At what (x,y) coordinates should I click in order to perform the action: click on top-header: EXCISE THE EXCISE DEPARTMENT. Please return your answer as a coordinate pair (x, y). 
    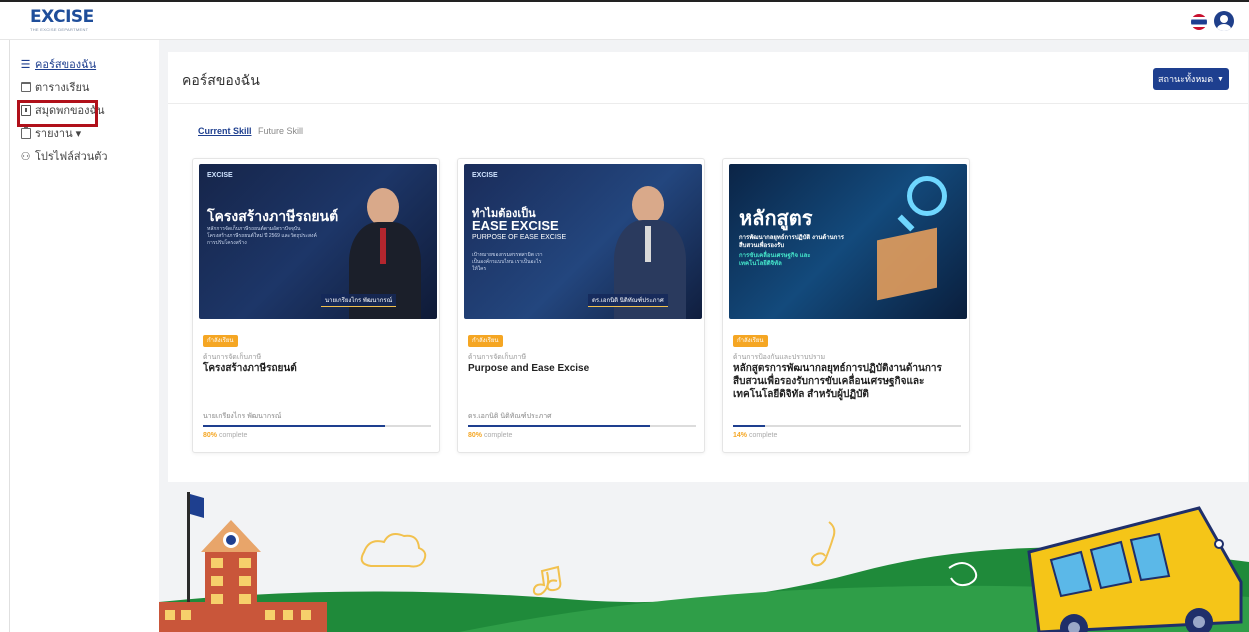
    Looking at the image, I should click on (624, 20).